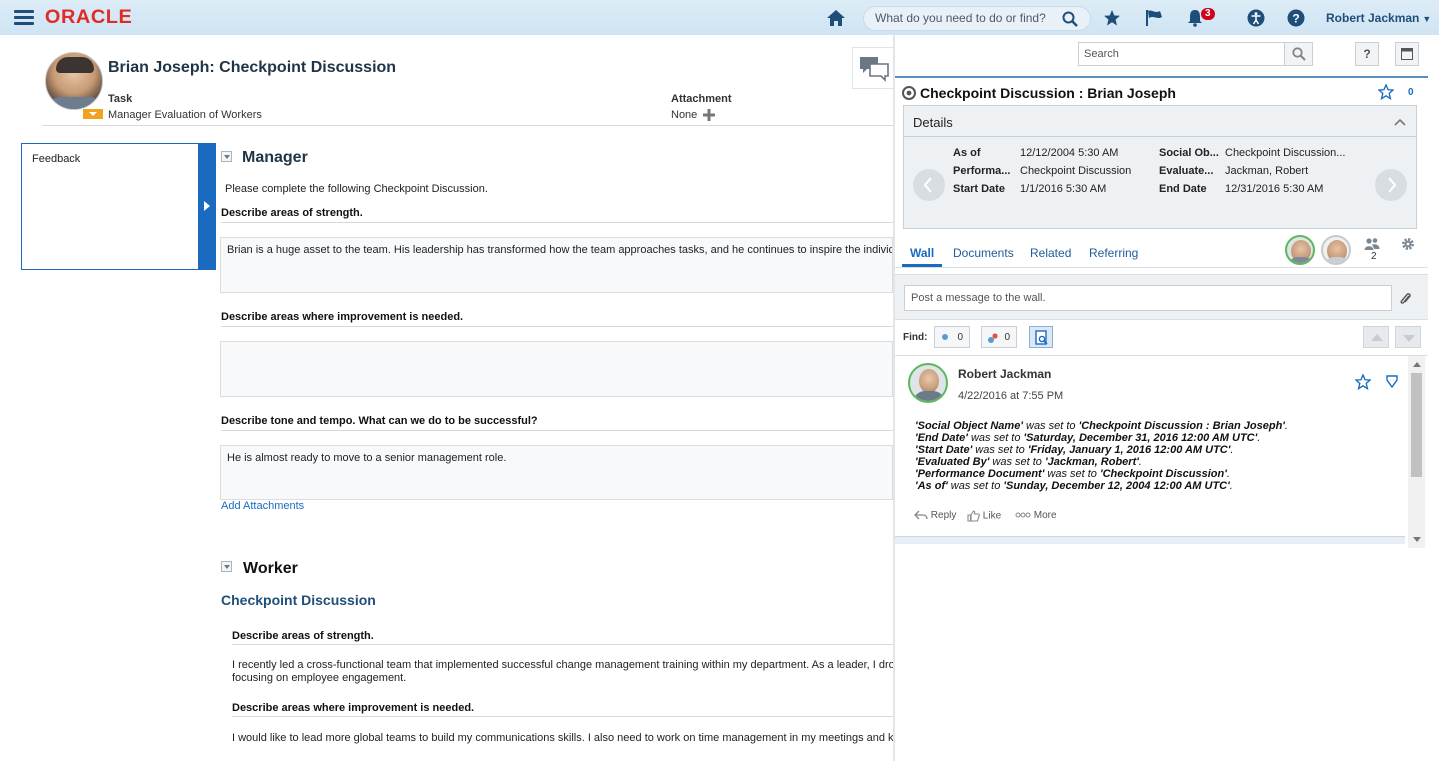 The height and width of the screenshot is (761, 1439). I want to click on worker-collapse-icon, so click(226, 566).